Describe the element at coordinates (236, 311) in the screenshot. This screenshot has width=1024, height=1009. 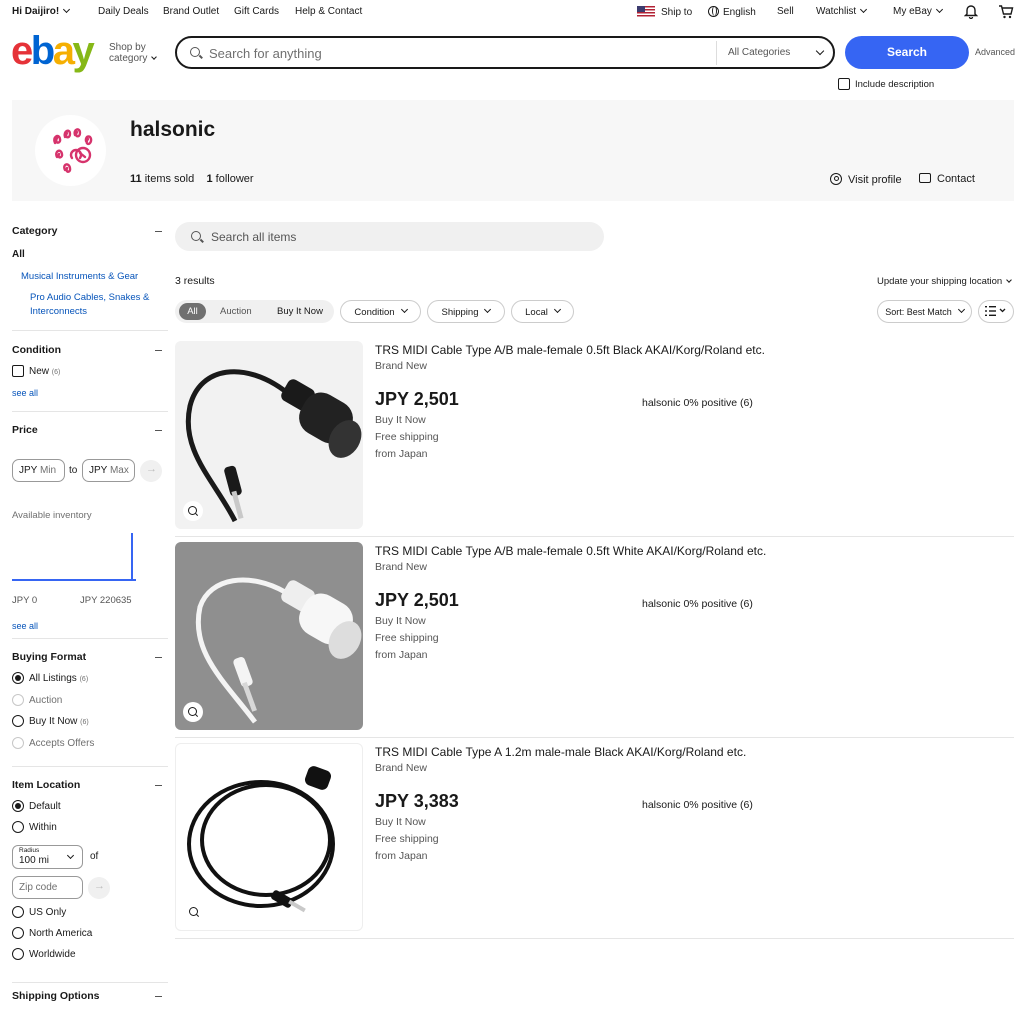
I see `tab-auction: Auction` at that location.